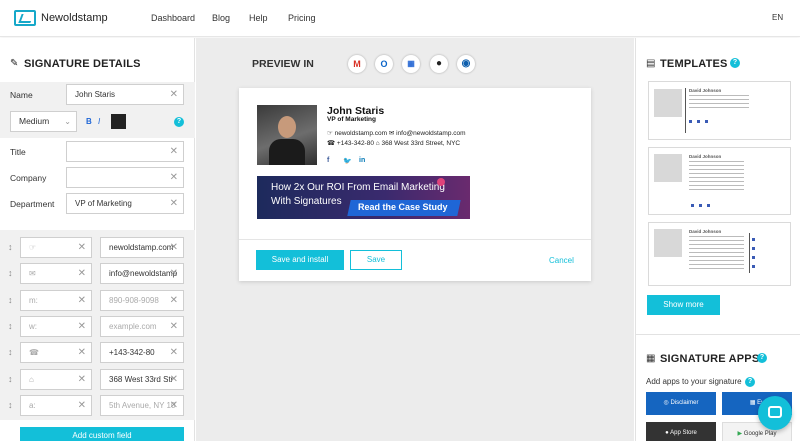  I want to click on contact-value-input: newoldstamp.com ✕, so click(142, 247).